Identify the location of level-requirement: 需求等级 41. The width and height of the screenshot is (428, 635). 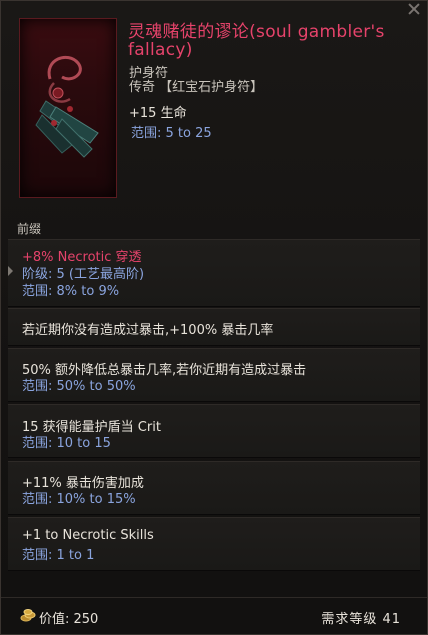
(361, 619).